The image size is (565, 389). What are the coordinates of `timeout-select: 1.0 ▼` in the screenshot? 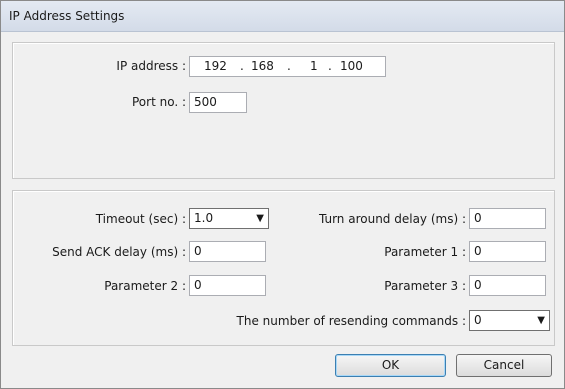 It's located at (229, 218).